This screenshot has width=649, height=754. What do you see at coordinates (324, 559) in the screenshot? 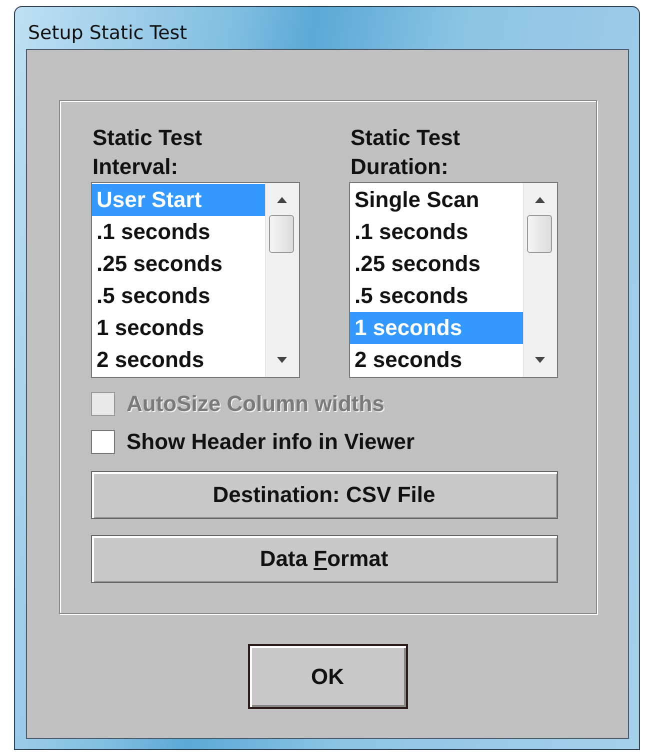
I see `action-button: Data Format` at bounding box center [324, 559].